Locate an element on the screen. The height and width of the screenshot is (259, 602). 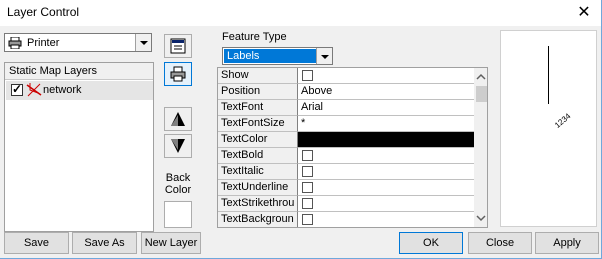
scroll-down-icon is located at coordinates (481, 218).